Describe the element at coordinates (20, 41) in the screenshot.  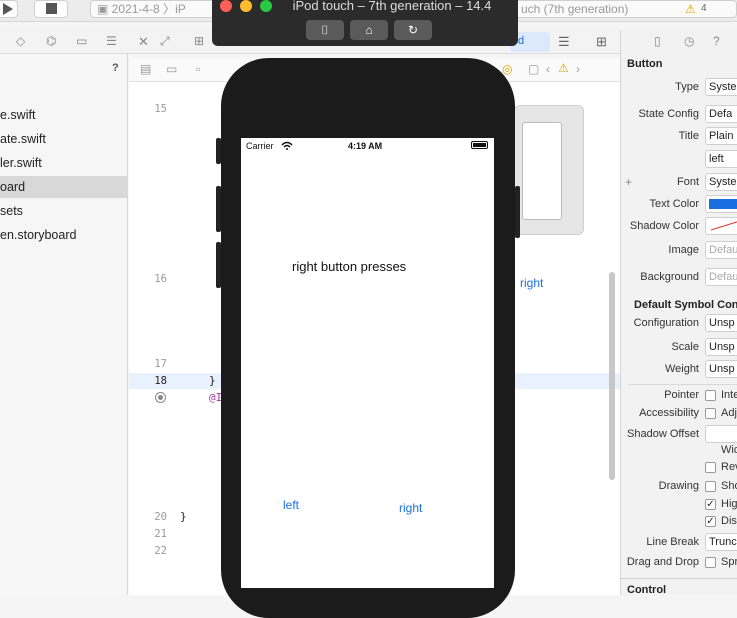
I see `find-navigator-icon: ◇` at that location.